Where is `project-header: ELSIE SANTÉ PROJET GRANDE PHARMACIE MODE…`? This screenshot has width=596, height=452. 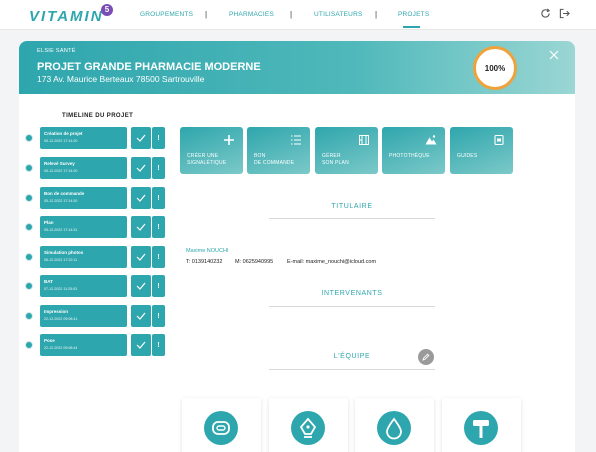
project-header: ELSIE SANTÉ PROJET GRANDE PHARMACIE MODE… is located at coordinates (297, 67).